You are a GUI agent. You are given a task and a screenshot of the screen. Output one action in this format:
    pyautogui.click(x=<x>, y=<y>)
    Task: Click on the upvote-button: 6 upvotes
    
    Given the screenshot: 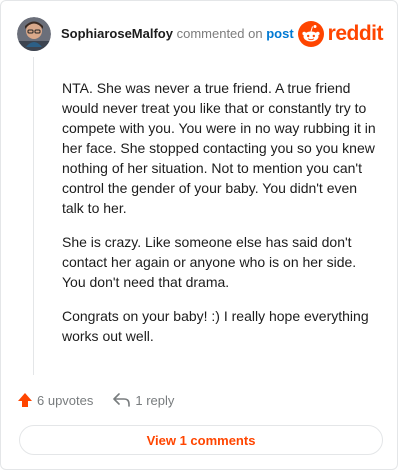 What is the action you would take?
    pyautogui.click(x=55, y=400)
    